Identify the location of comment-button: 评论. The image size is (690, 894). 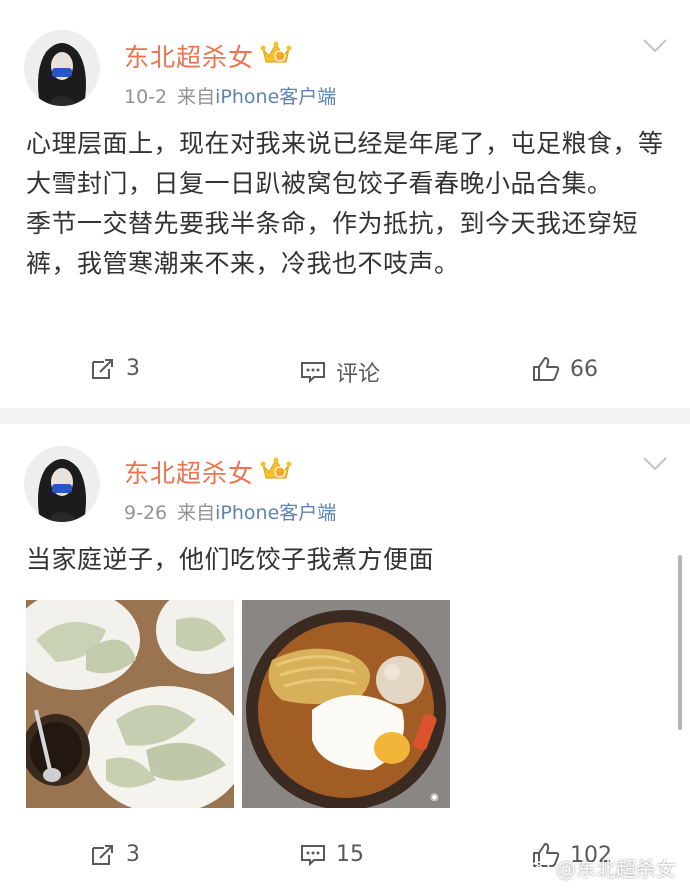
(340, 372).